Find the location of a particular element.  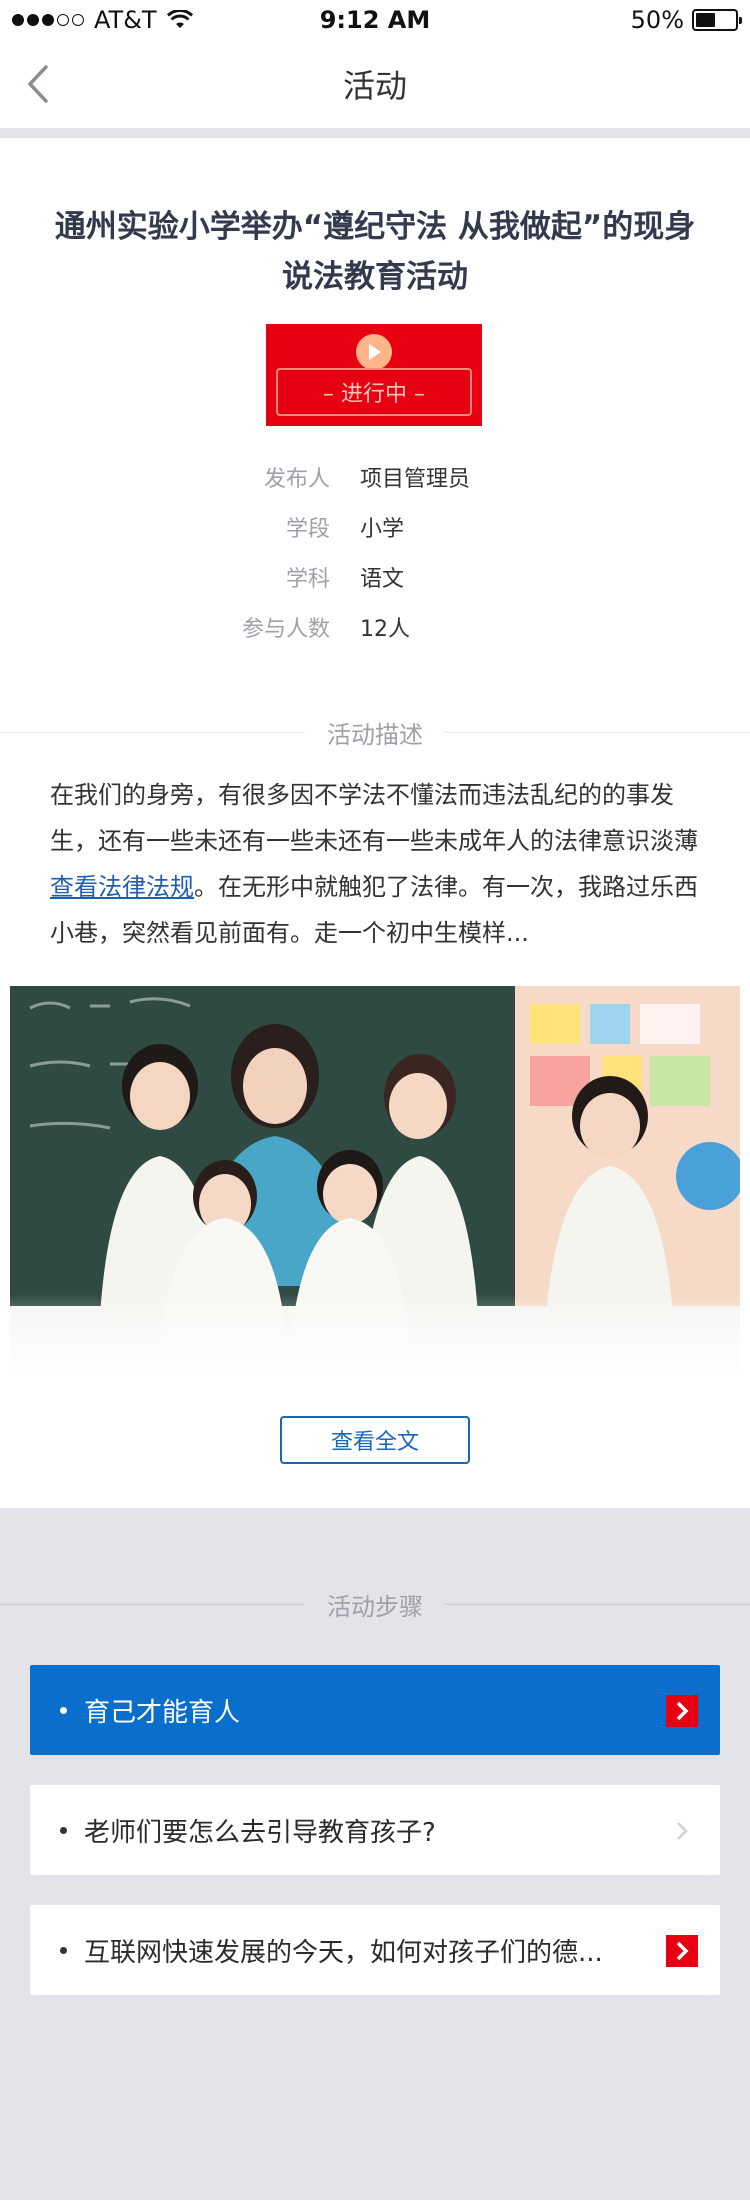

chevron-left-icon is located at coordinates (38, 84).